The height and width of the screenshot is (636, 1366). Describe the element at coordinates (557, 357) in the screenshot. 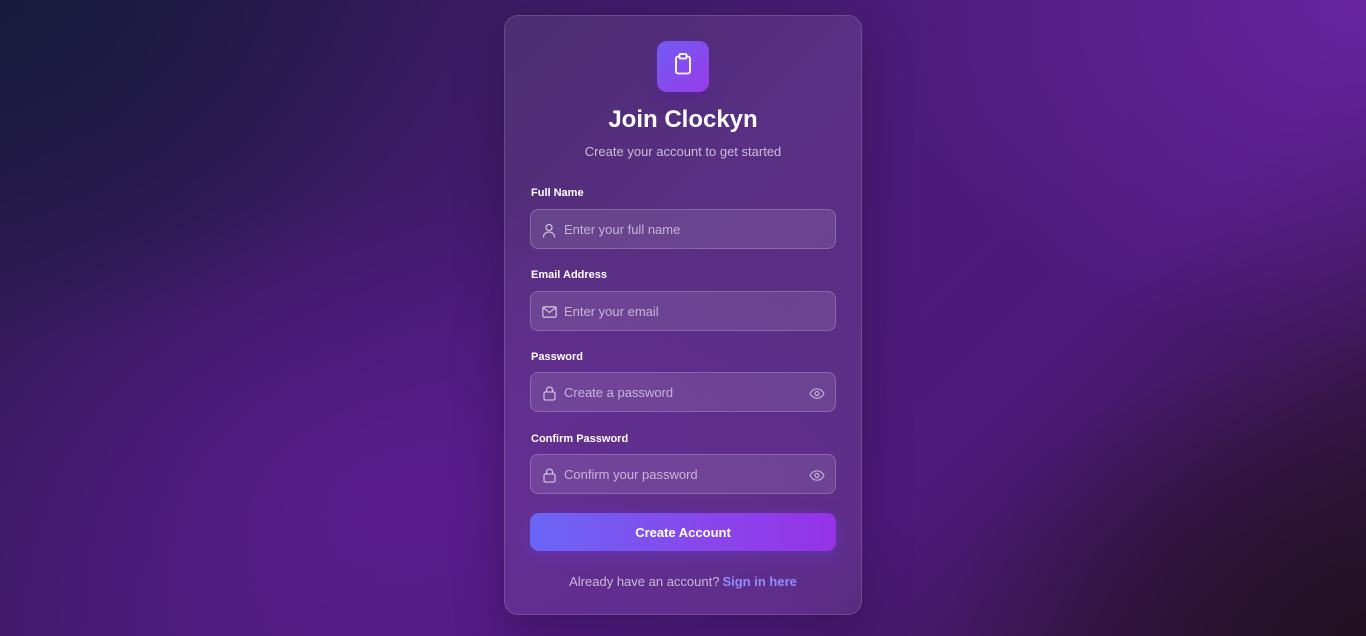

I see `password-label: Password` at that location.